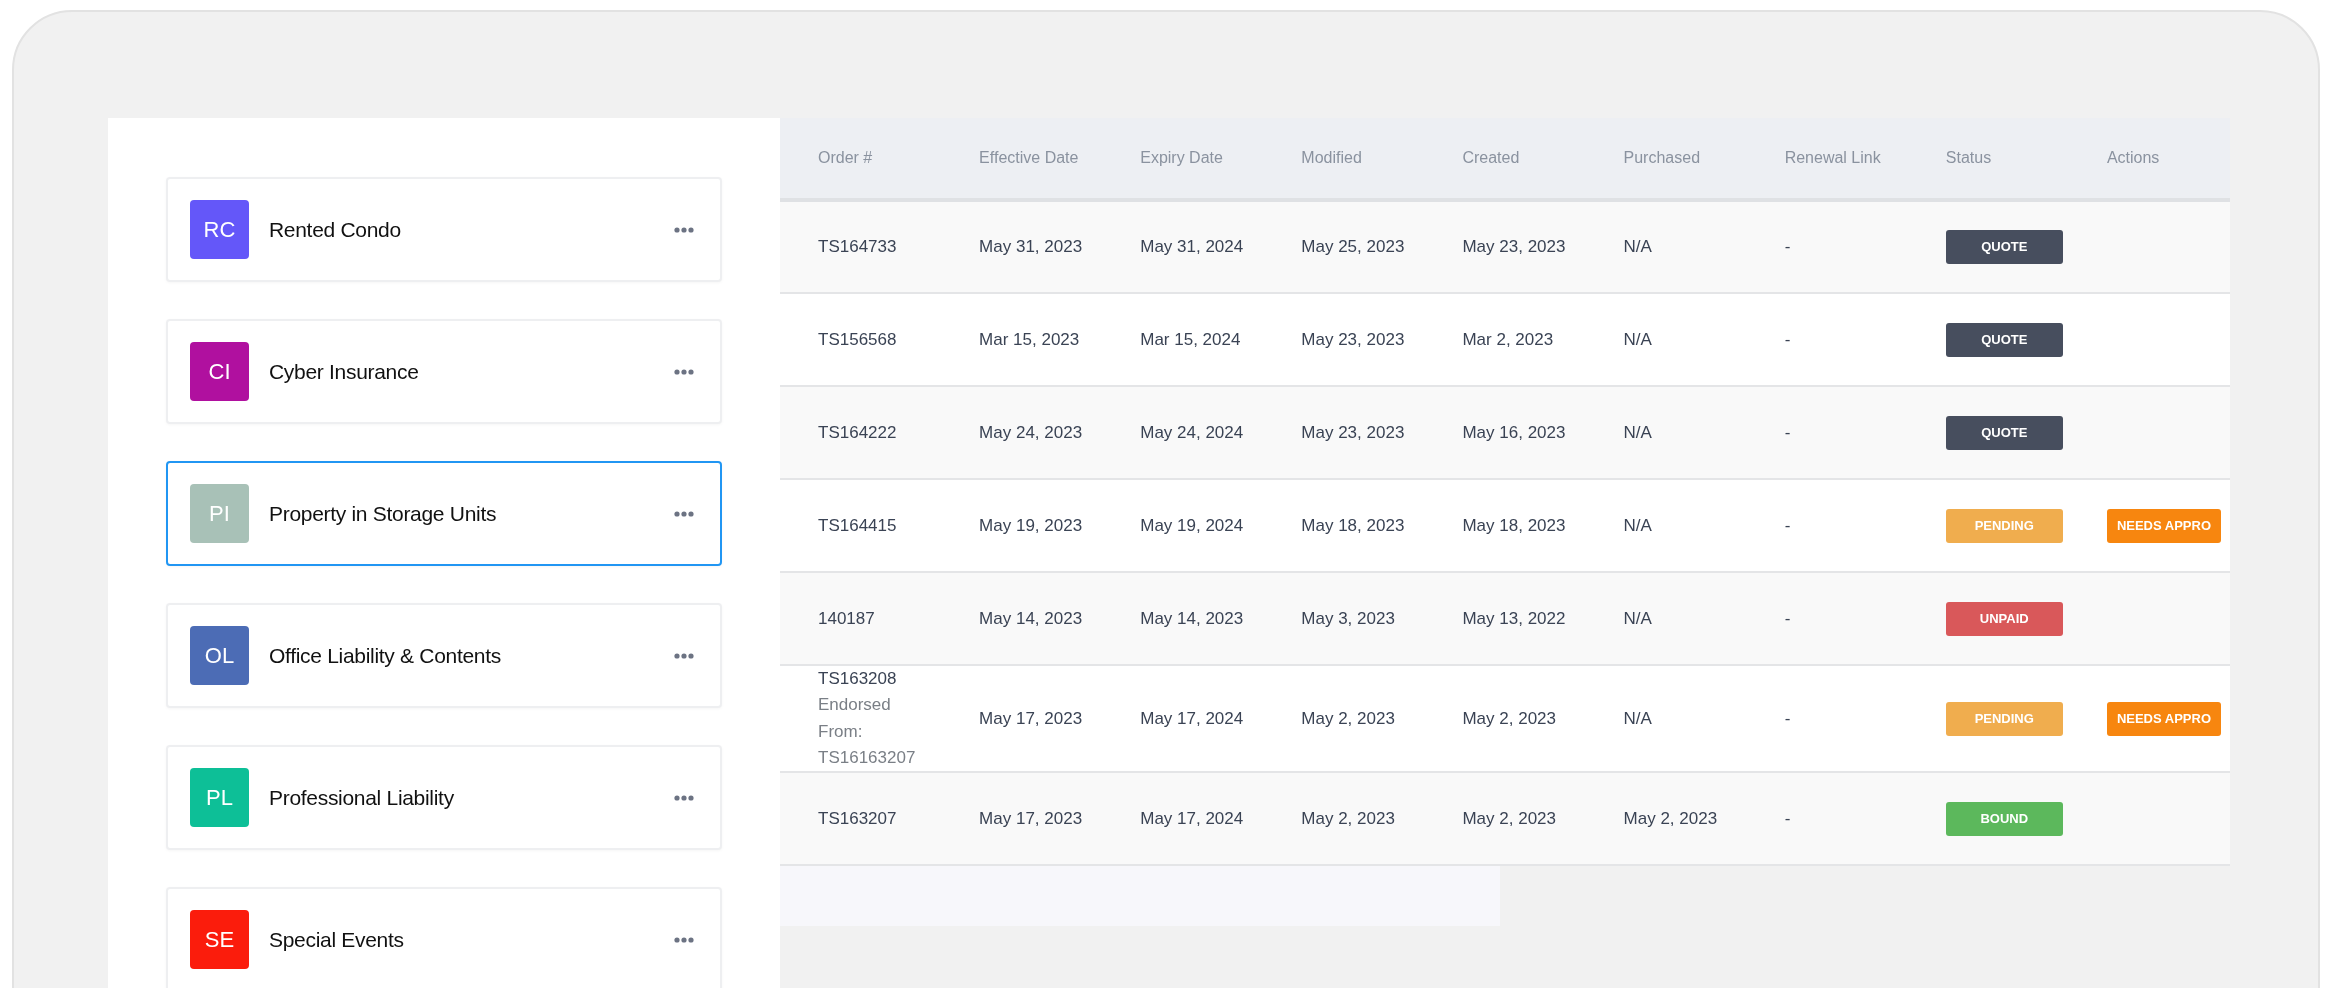  What do you see at coordinates (2004, 818) in the screenshot?
I see `status-badge: BOUND` at bounding box center [2004, 818].